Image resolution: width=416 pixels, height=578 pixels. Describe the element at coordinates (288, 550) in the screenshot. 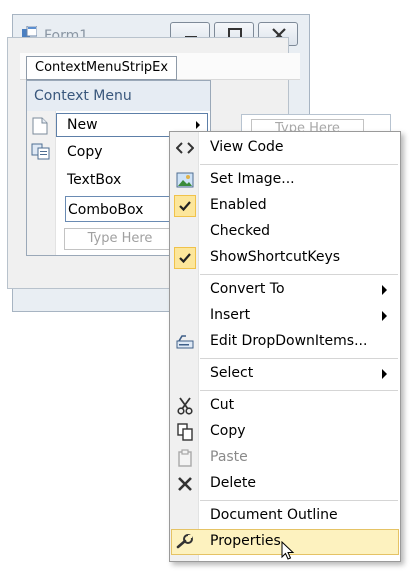

I see `mouse-cursor-icon` at that location.